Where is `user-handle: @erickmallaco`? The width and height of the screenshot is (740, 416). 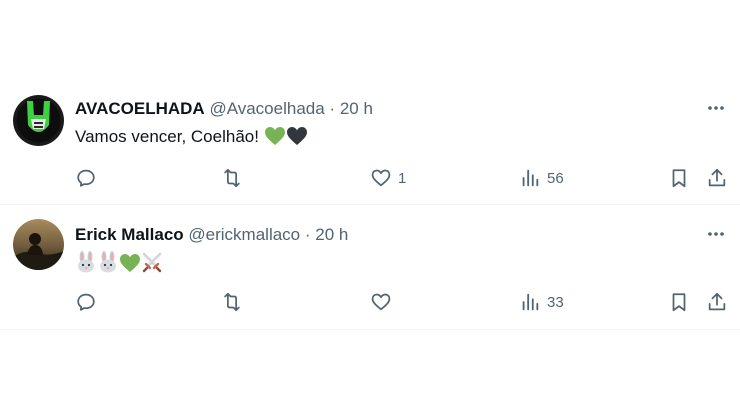 user-handle: @erickmallaco is located at coordinates (244, 234).